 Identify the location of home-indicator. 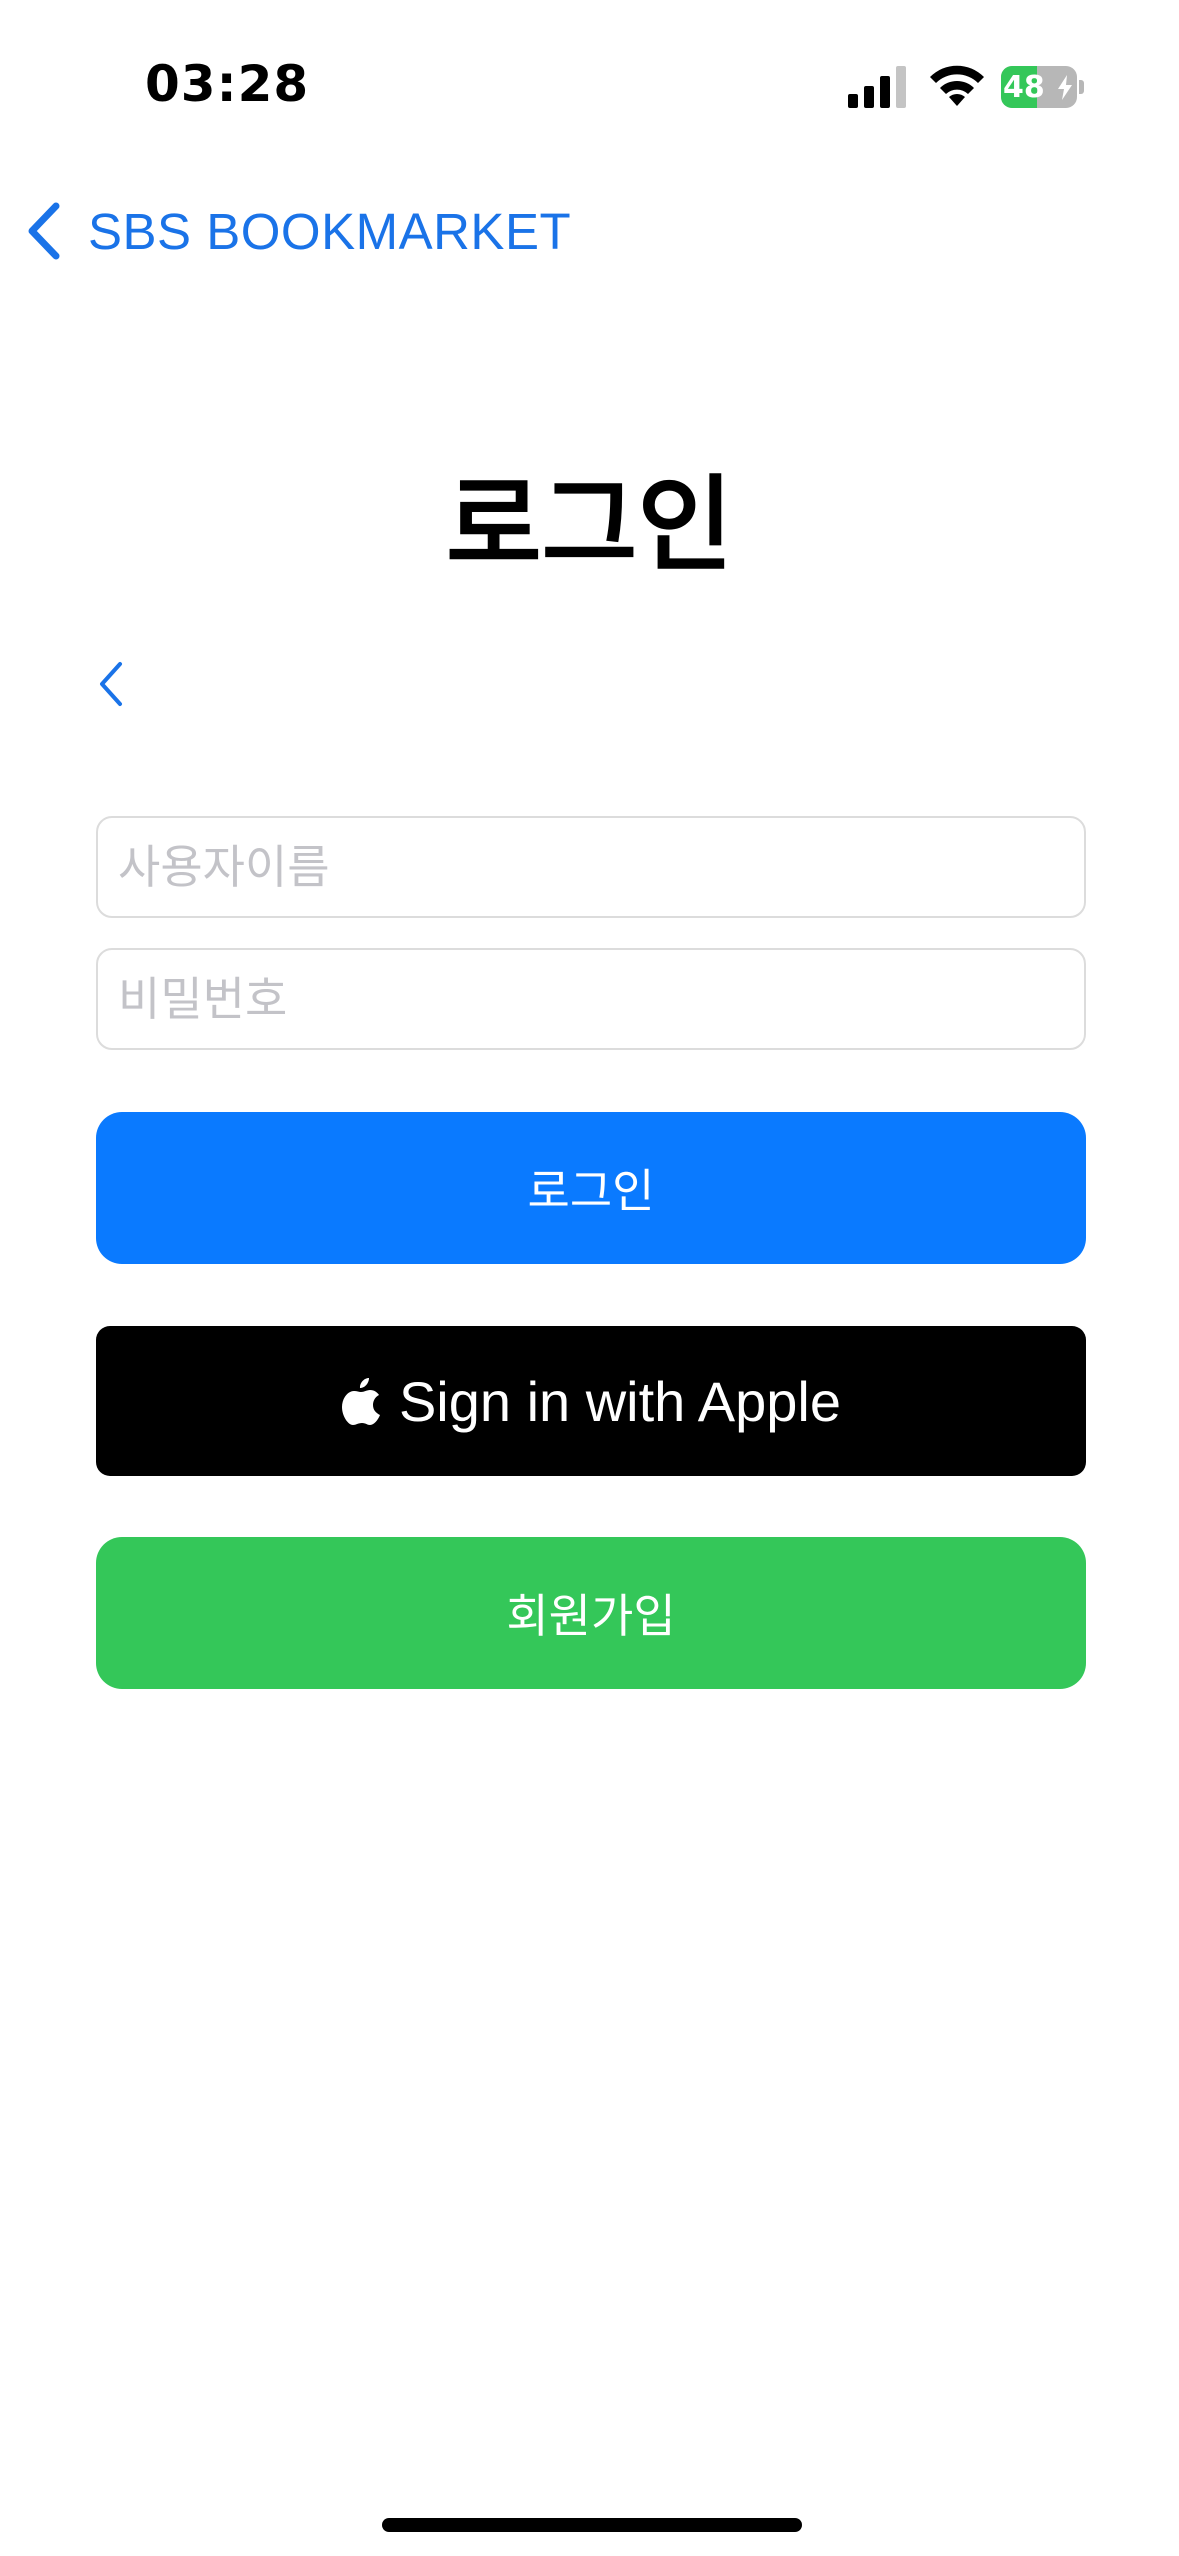
(592, 2525).